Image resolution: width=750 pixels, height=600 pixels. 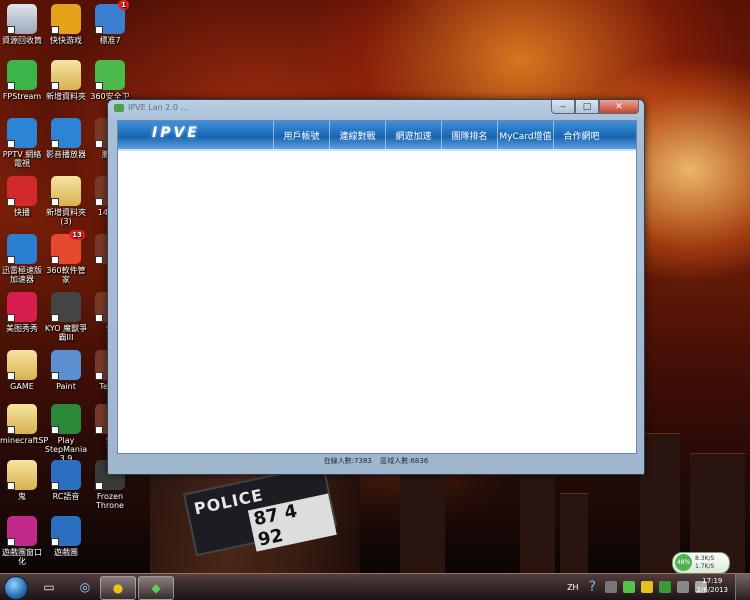 I want to click on meitu-icon, so click(x=22, y=307).